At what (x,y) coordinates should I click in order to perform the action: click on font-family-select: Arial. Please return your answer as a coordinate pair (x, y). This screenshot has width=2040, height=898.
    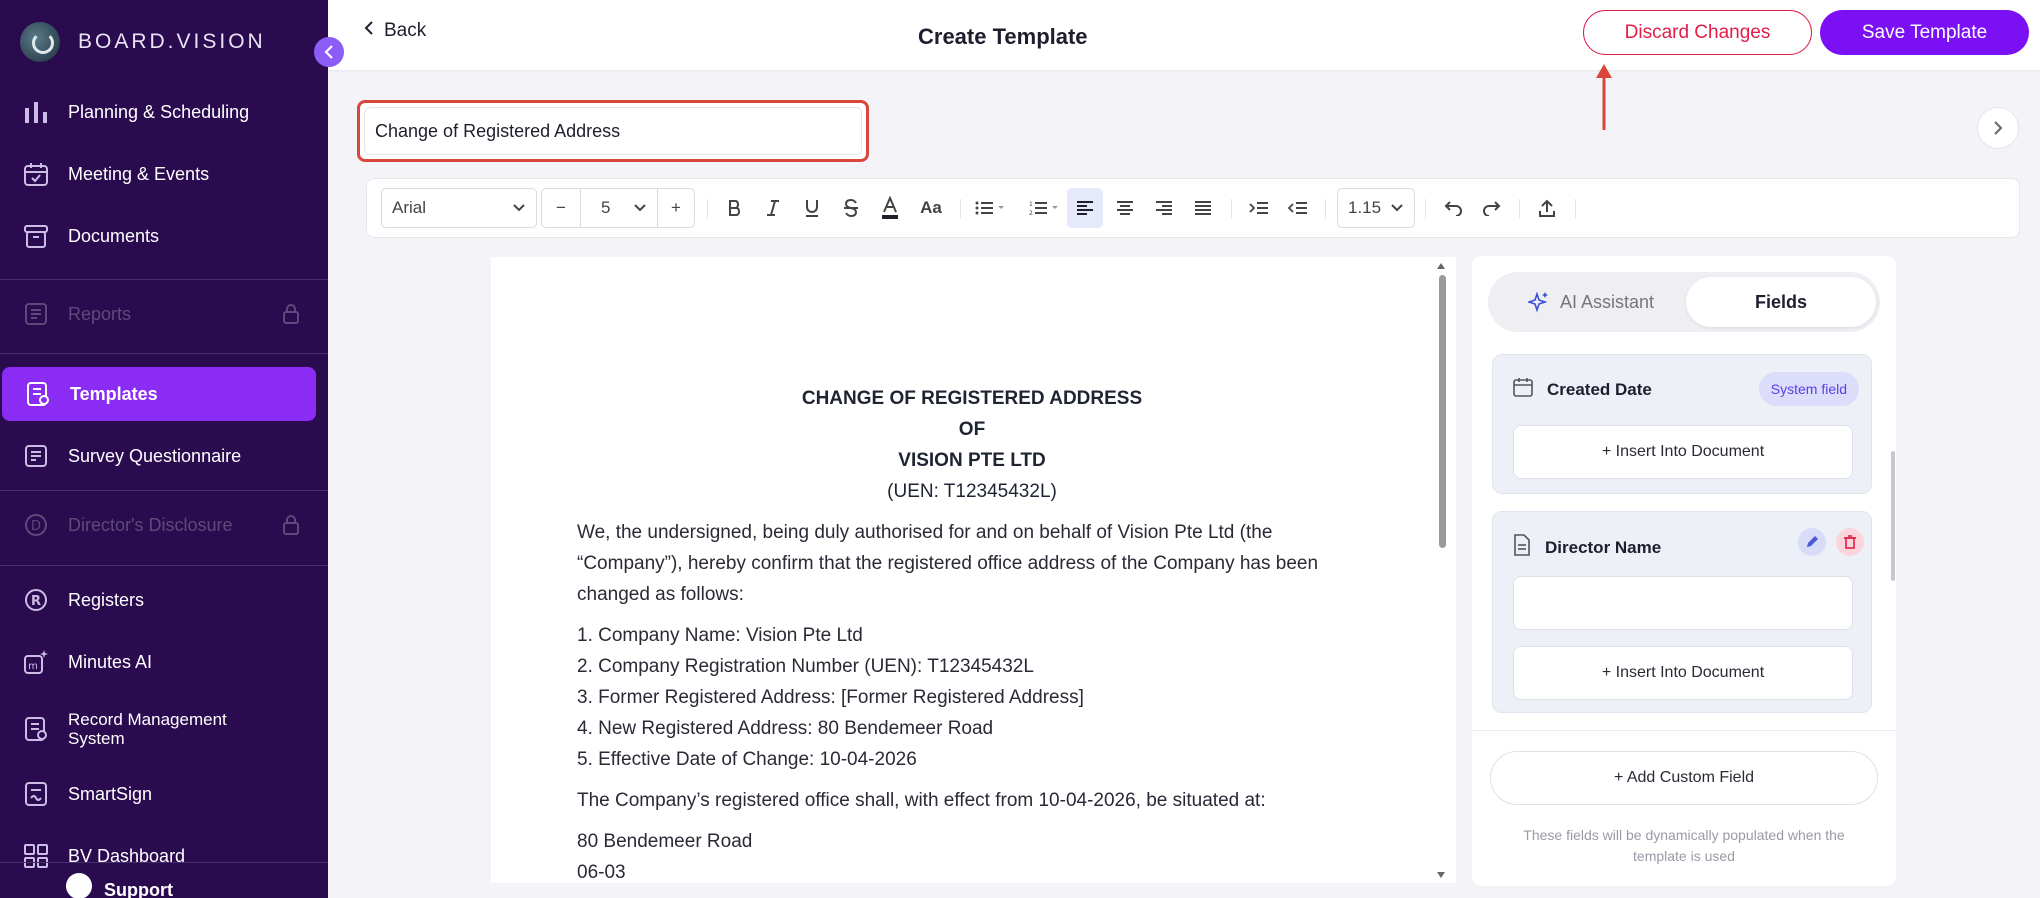
    Looking at the image, I should click on (459, 208).